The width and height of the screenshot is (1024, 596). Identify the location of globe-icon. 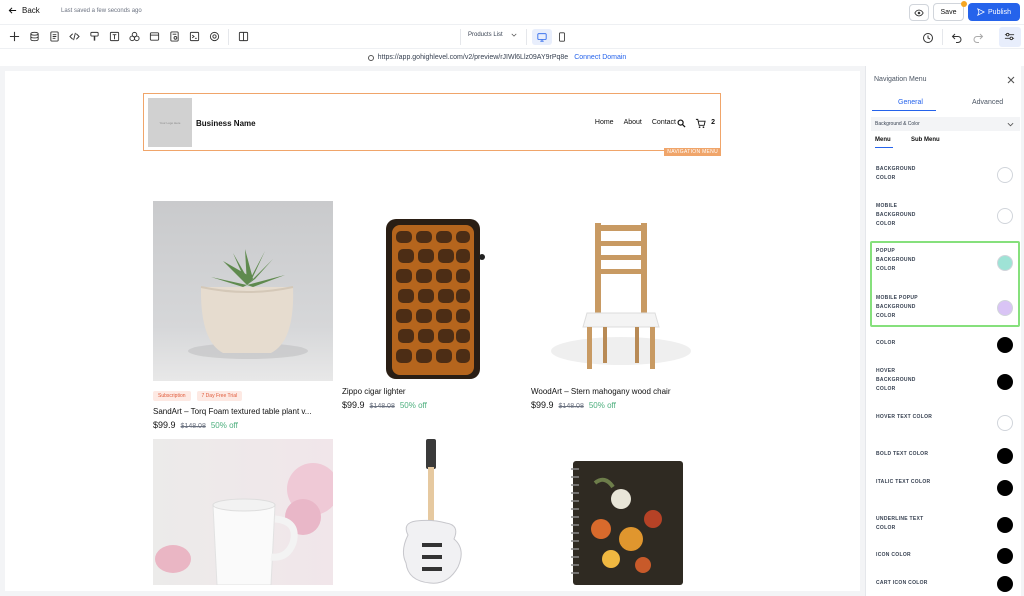
(370, 57).